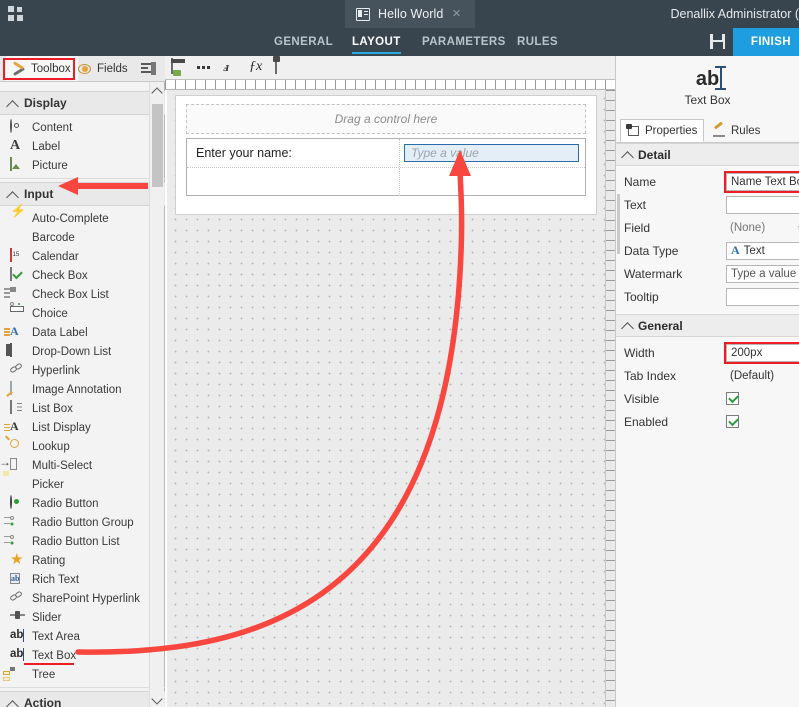 The image size is (799, 707). Describe the element at coordinates (82, 699) in the screenshot. I see `toolbox-section-action: Action` at that location.